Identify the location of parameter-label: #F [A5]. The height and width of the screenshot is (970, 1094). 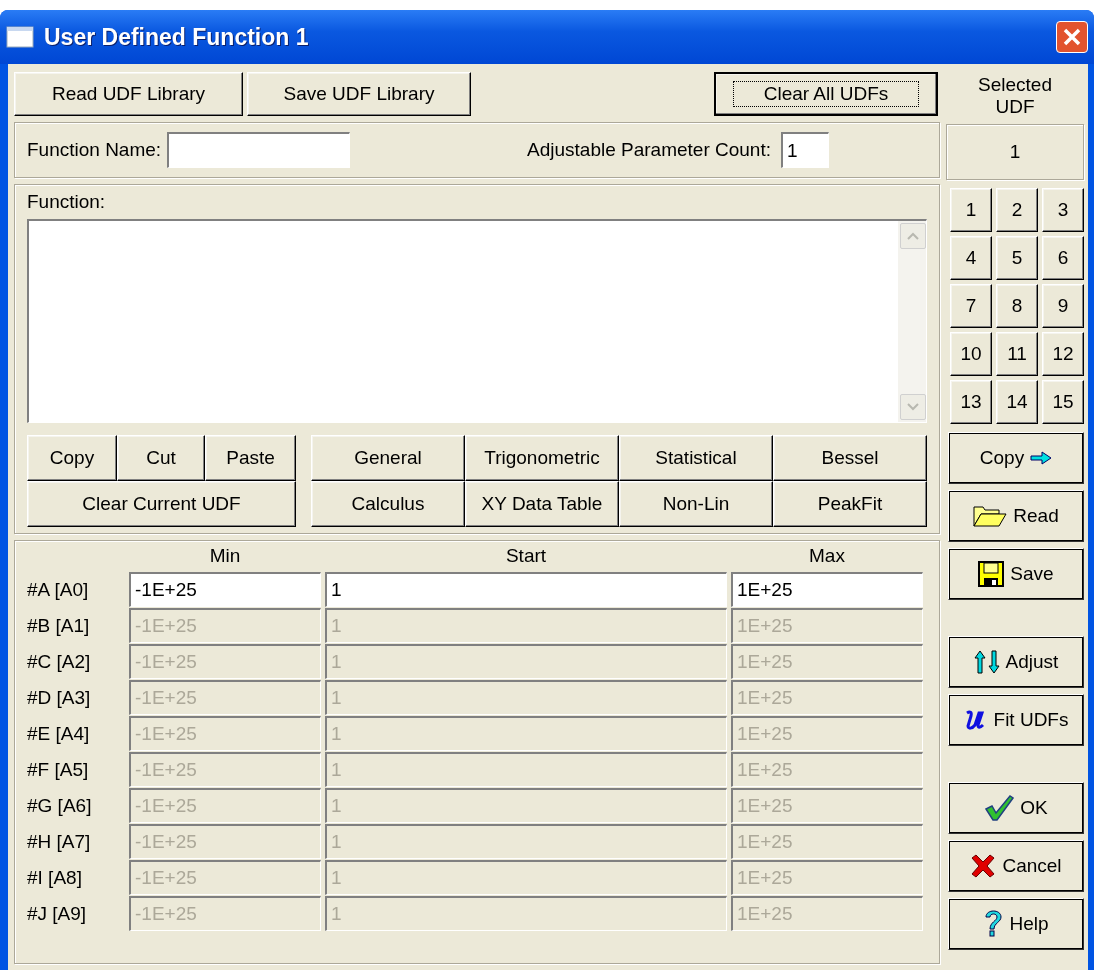
(58, 769).